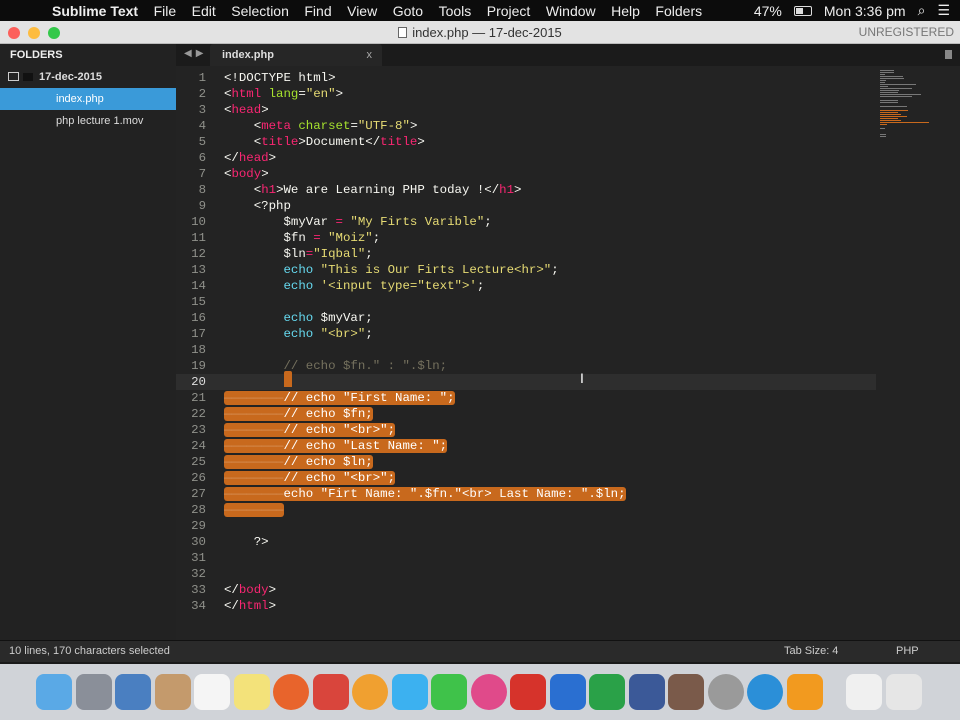 This screenshot has height=720, width=960. I want to click on line-number: 16, so click(198, 318).